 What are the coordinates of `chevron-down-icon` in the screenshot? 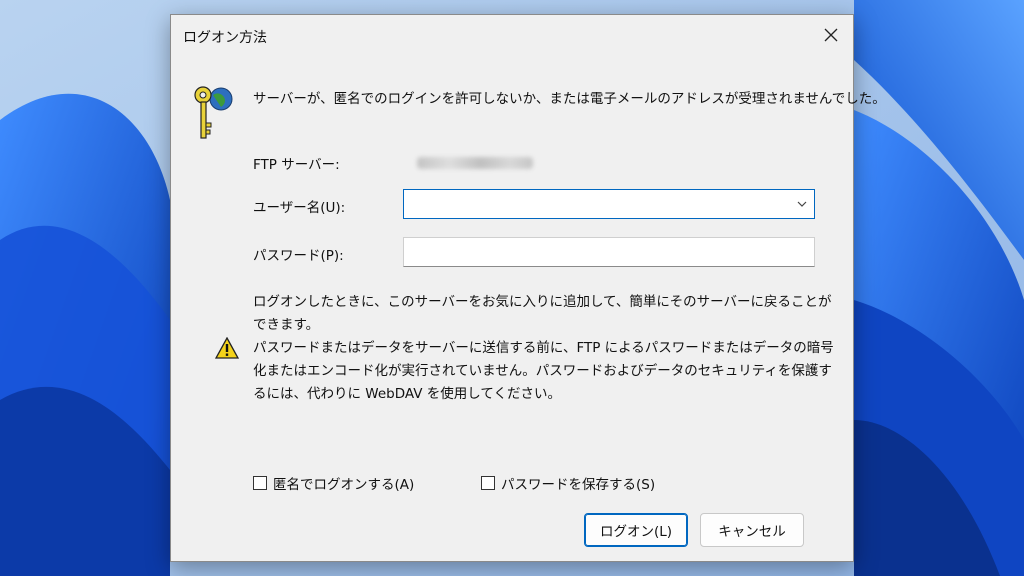 It's located at (802, 204).